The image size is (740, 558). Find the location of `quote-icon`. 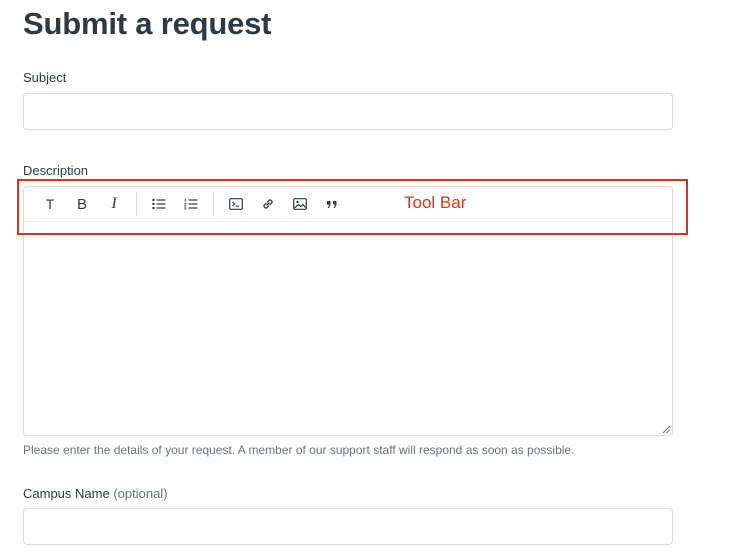

quote-icon is located at coordinates (332, 204).